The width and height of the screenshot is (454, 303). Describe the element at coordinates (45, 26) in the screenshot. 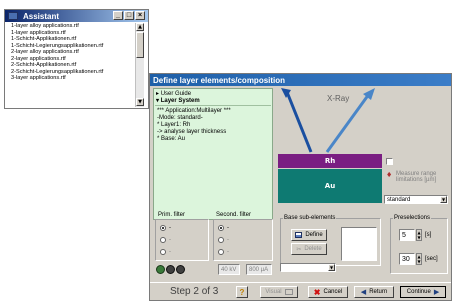

I see `list-item: 1-layer alloy applications.rtf` at that location.